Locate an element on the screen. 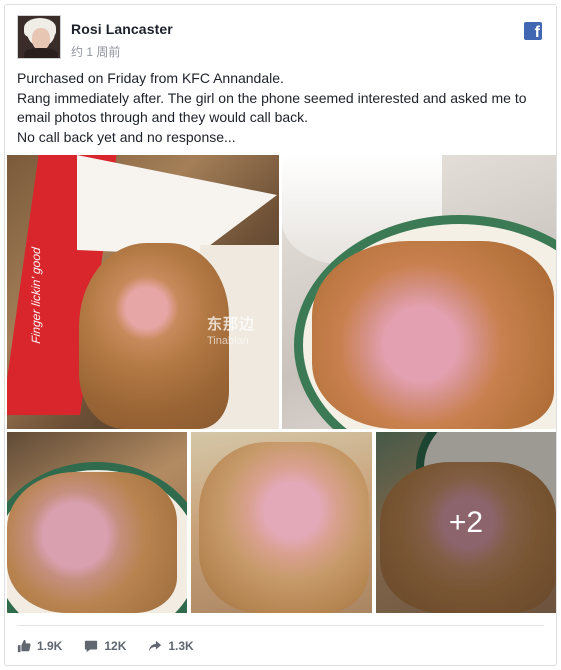  like-icon is located at coordinates (24, 646).